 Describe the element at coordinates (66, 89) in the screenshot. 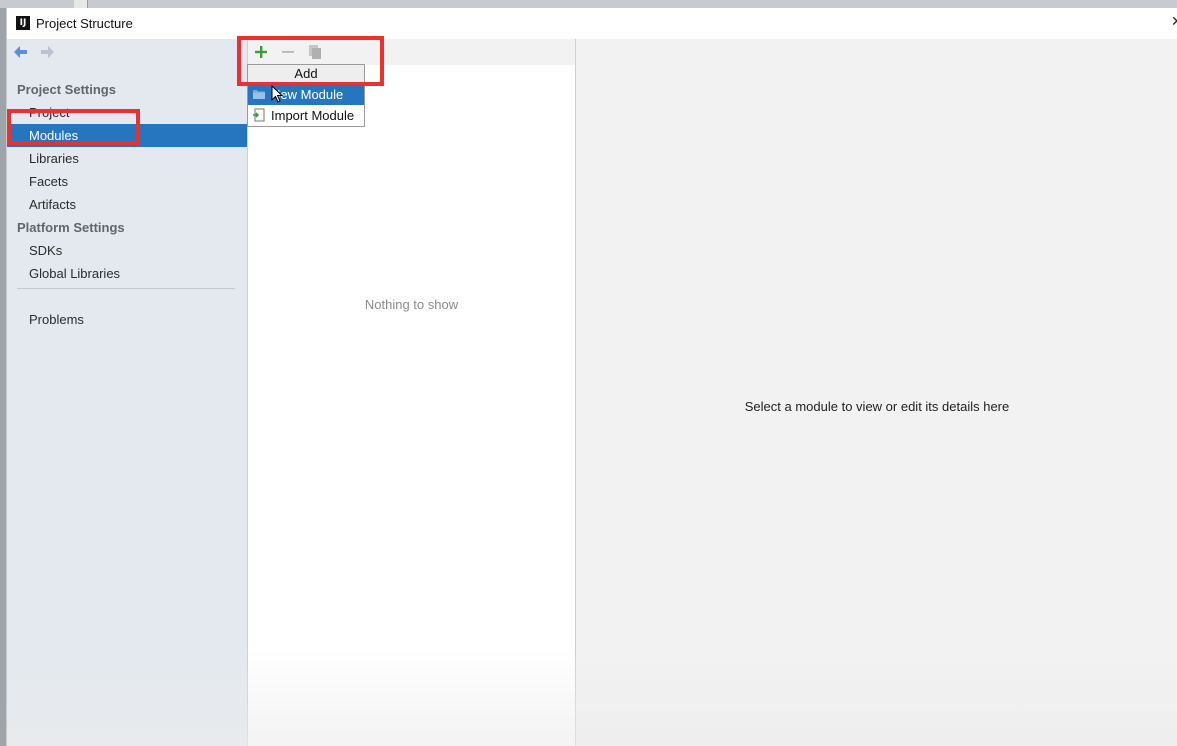

I see `project-settings-header: Project Settings` at that location.